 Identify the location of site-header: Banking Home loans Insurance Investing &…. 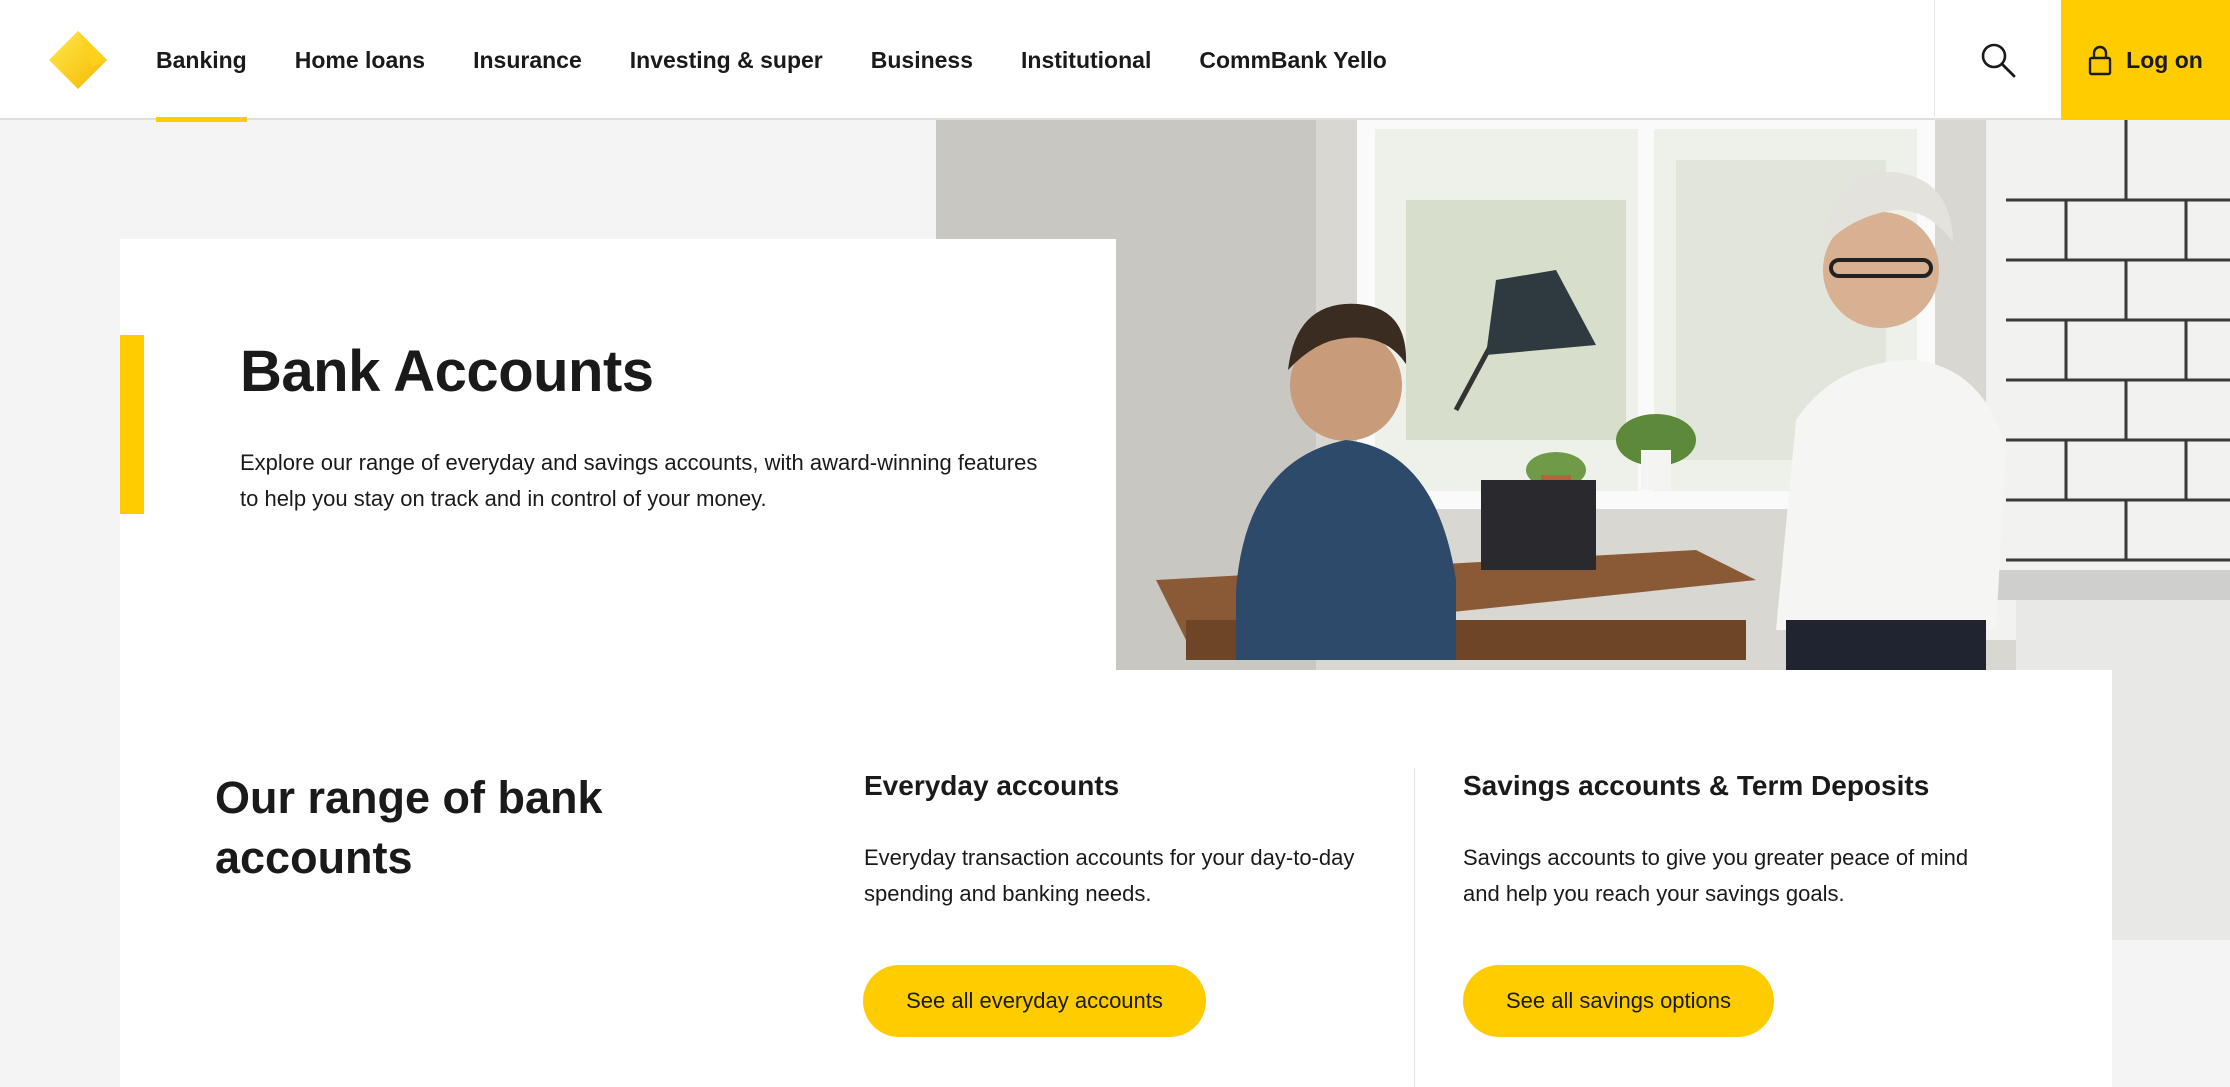
(1115, 61).